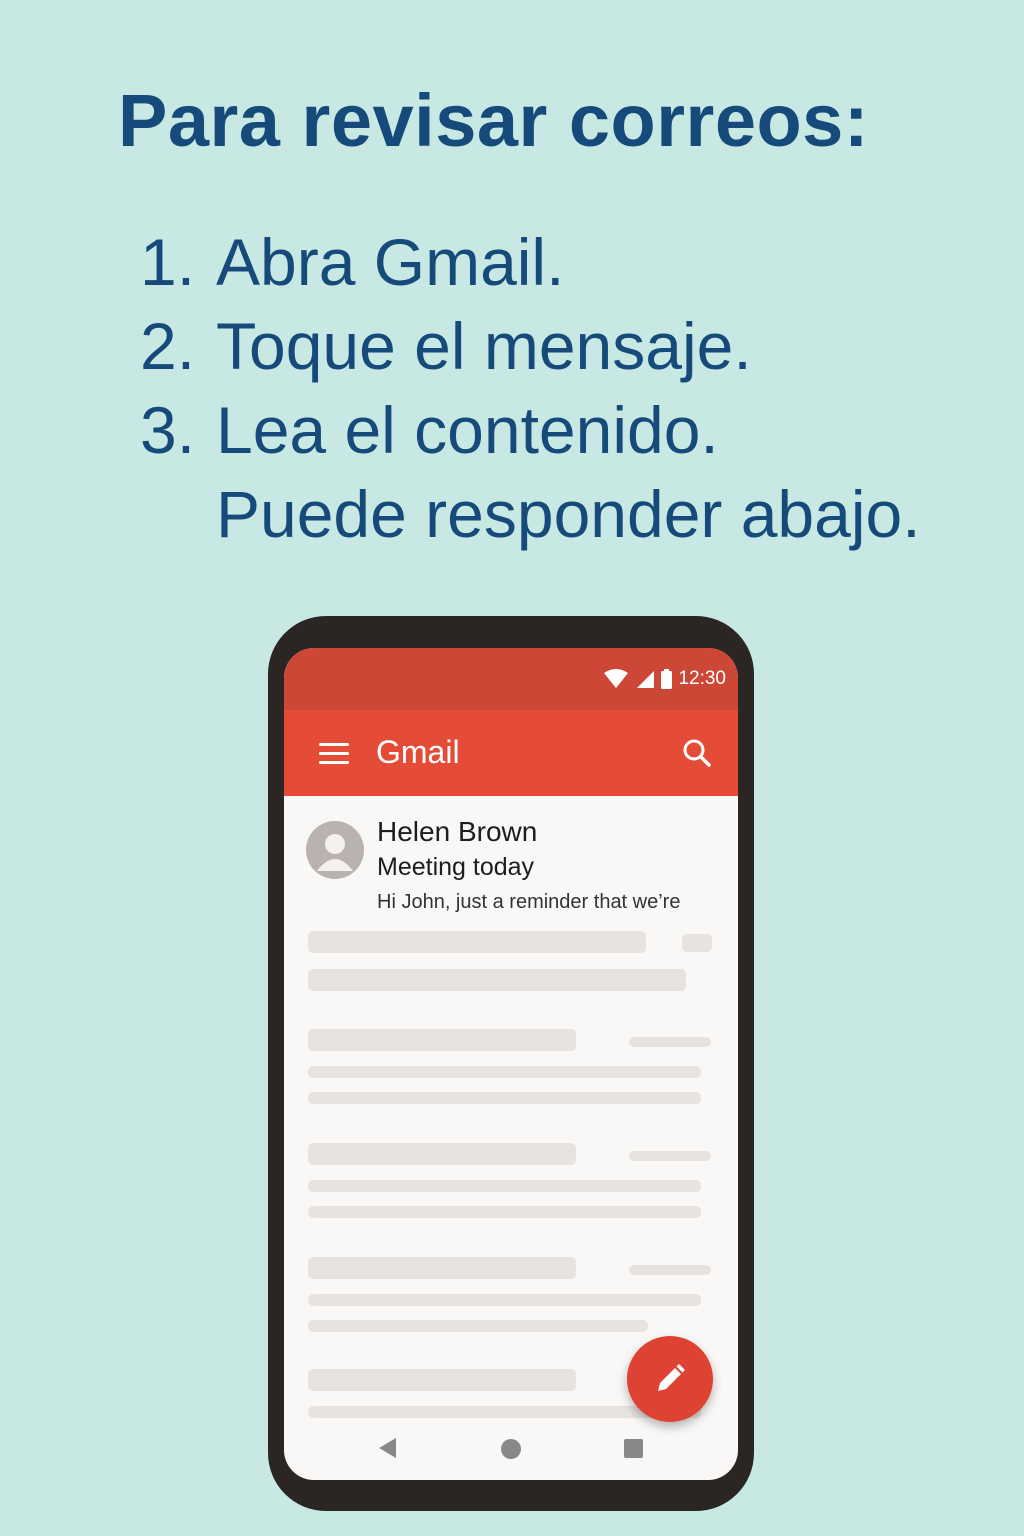 The image size is (1024, 1536). Describe the element at coordinates (334, 754) in the screenshot. I see `menu-icon` at that location.